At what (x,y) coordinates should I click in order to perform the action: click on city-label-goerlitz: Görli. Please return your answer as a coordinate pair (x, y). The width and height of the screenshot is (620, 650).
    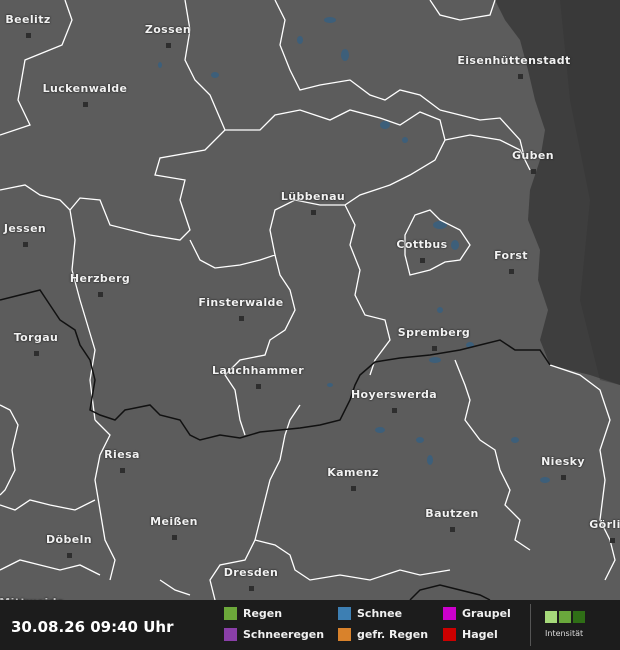
    Looking at the image, I should click on (604, 524).